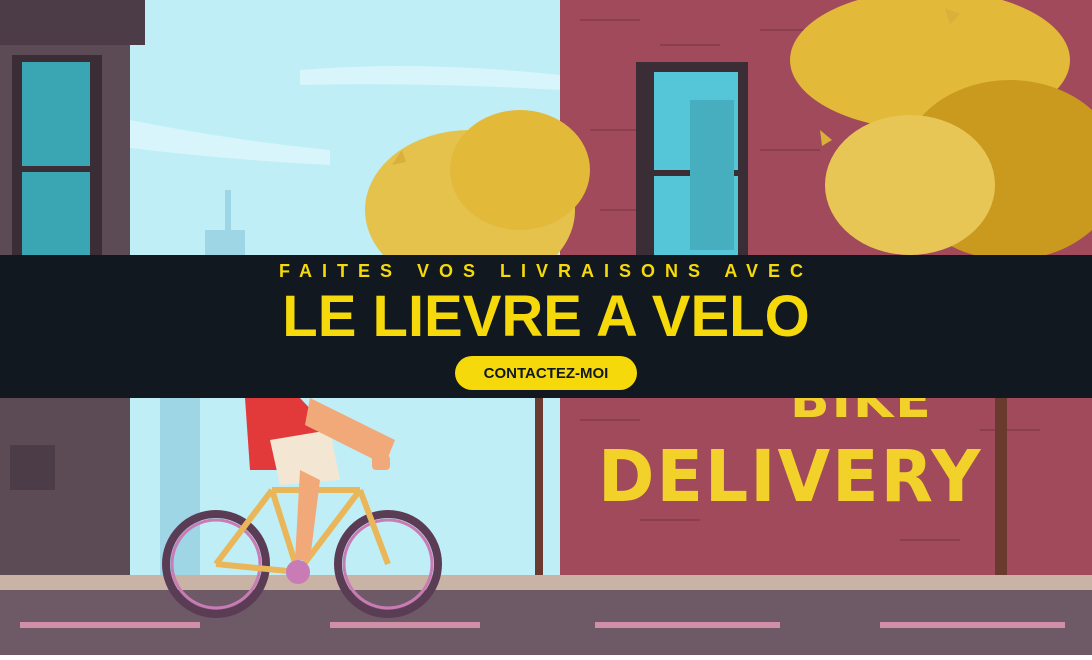 This screenshot has width=1092, height=660. What do you see at coordinates (546, 316) in the screenshot?
I see `hero-title: LE LIEVRE A VELO` at bounding box center [546, 316].